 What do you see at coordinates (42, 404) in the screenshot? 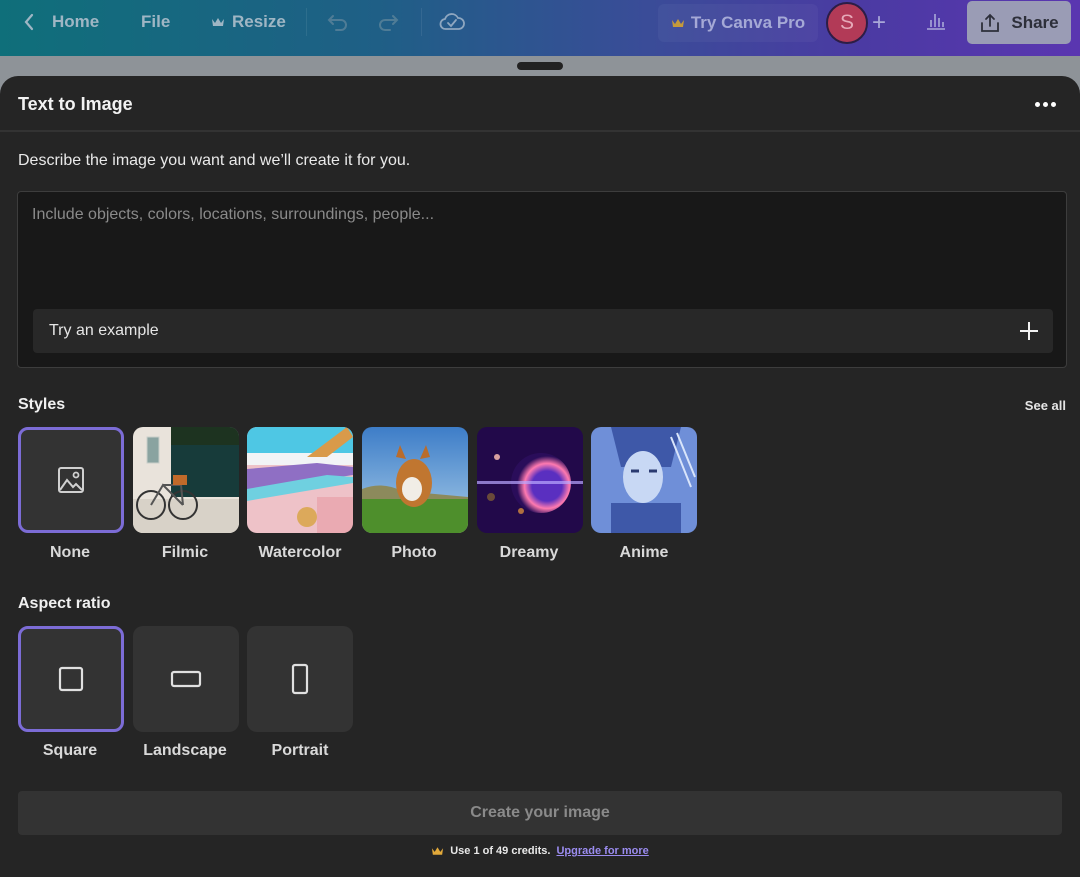
I see `styles-heading: Styles` at bounding box center [42, 404].